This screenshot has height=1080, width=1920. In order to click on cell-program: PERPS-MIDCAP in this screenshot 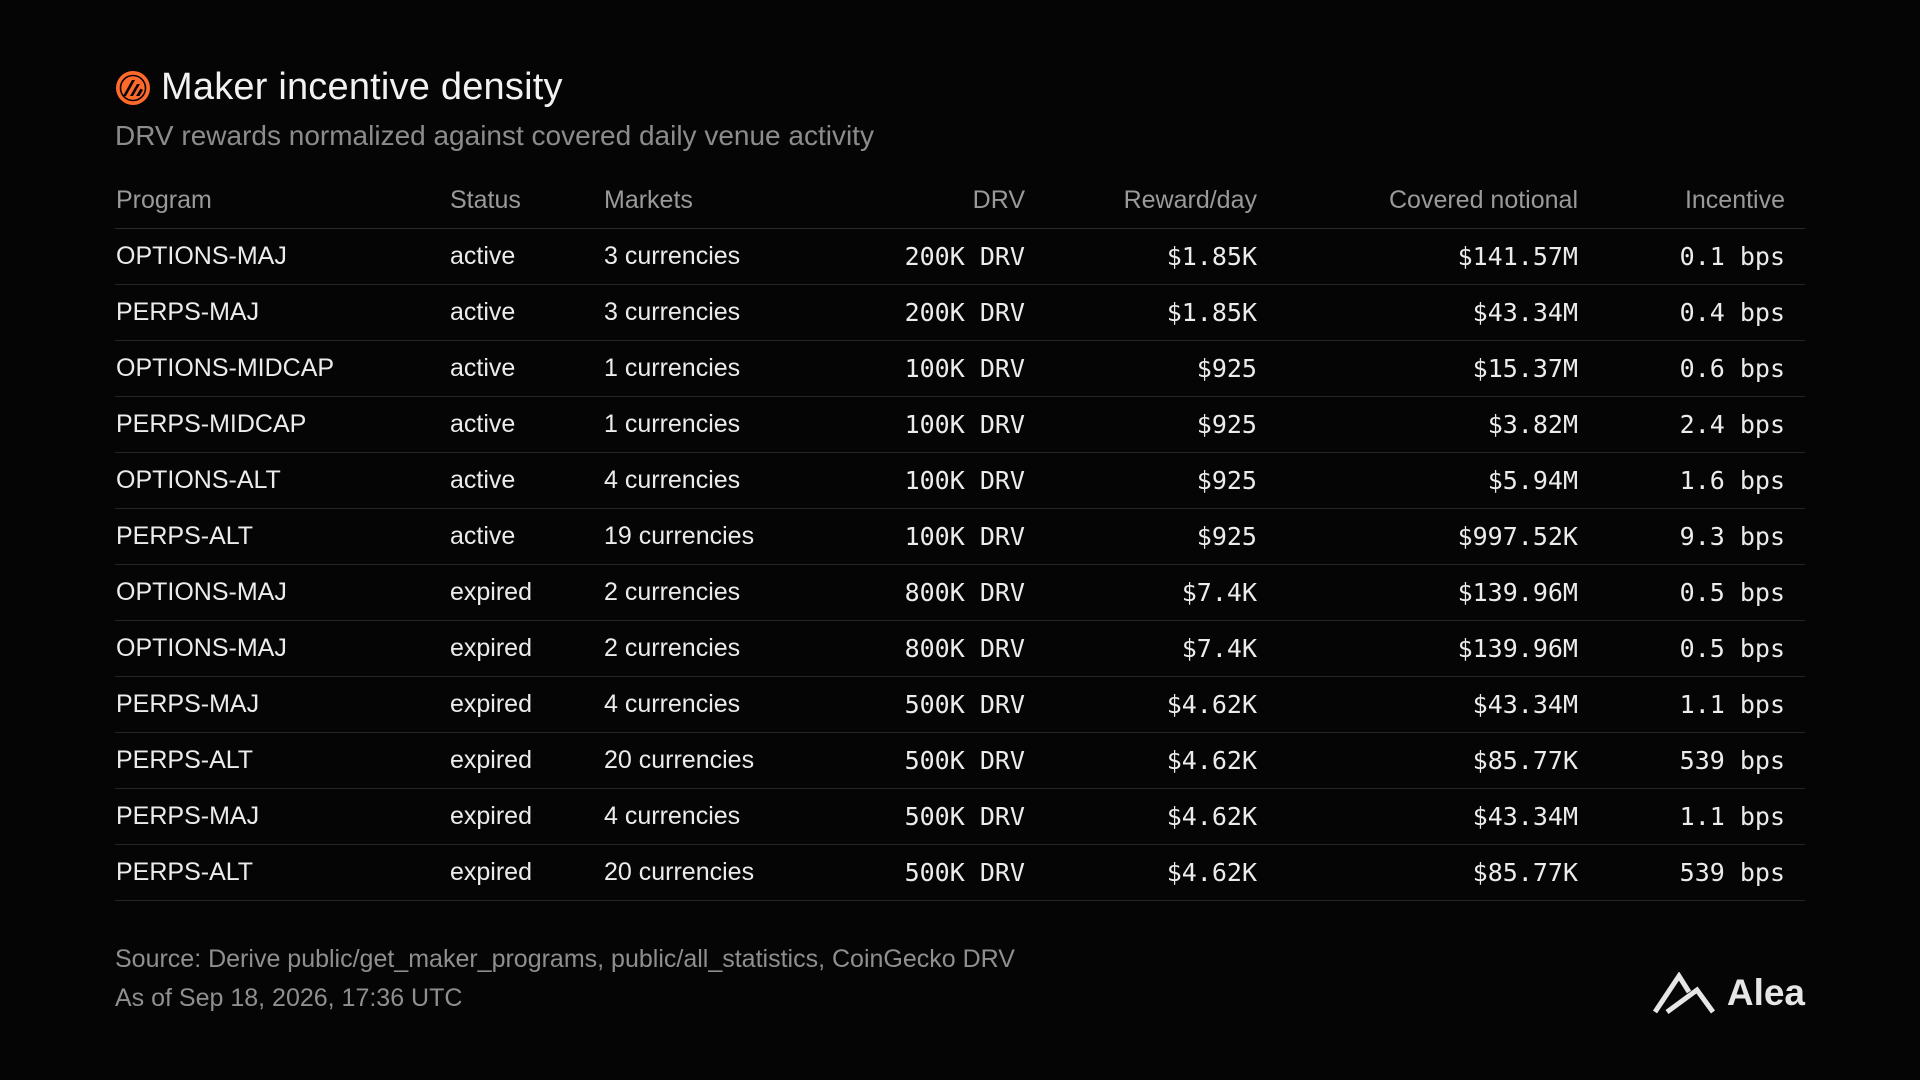, I will do `click(282, 424)`.